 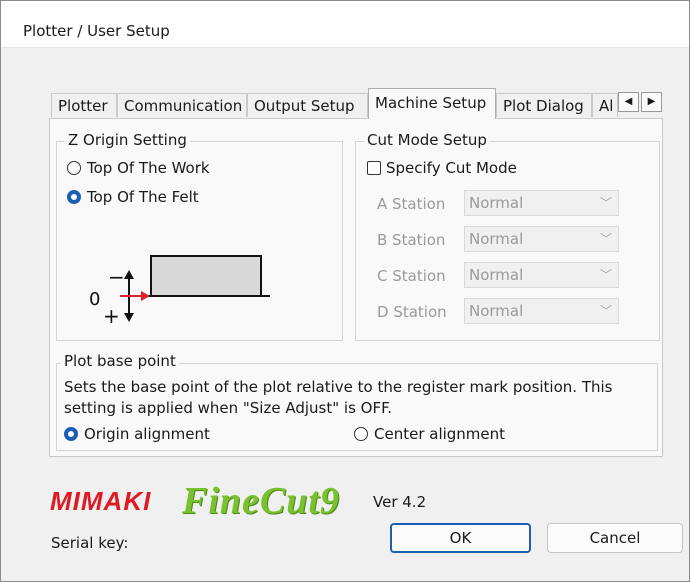 What do you see at coordinates (148, 168) in the screenshot?
I see `radio-top-of-work-label: Top Of The Work` at bounding box center [148, 168].